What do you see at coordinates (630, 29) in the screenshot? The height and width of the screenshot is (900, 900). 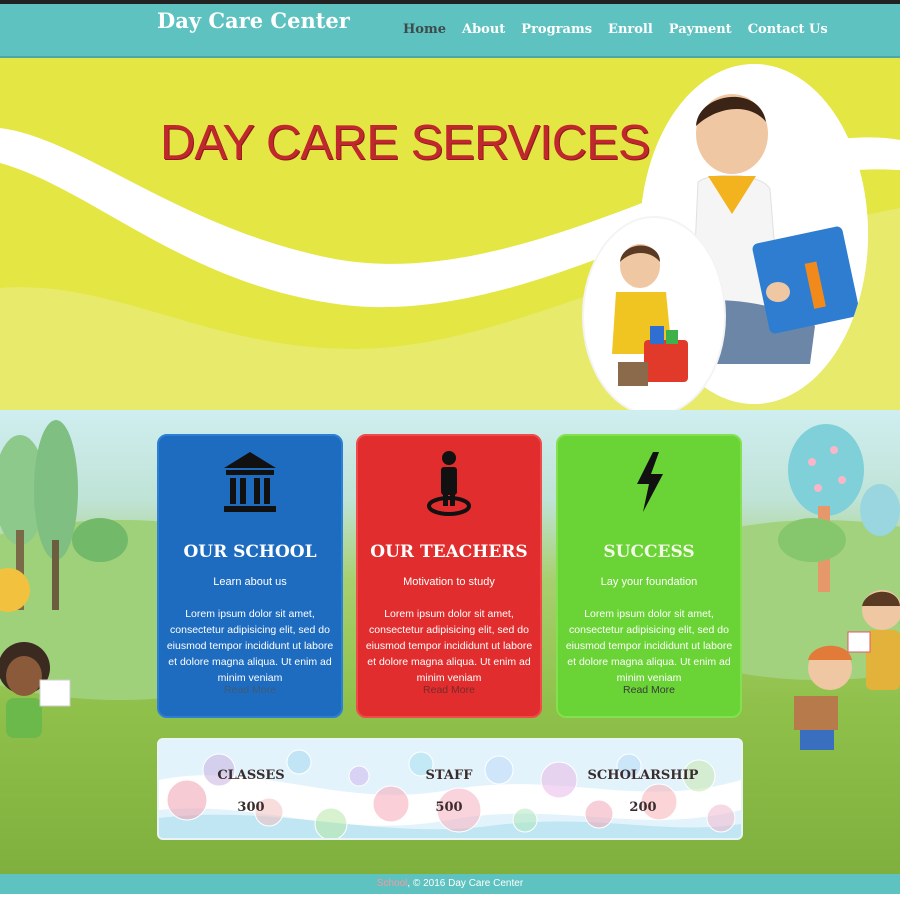 I see `nav-enroll: Enroll` at bounding box center [630, 29].